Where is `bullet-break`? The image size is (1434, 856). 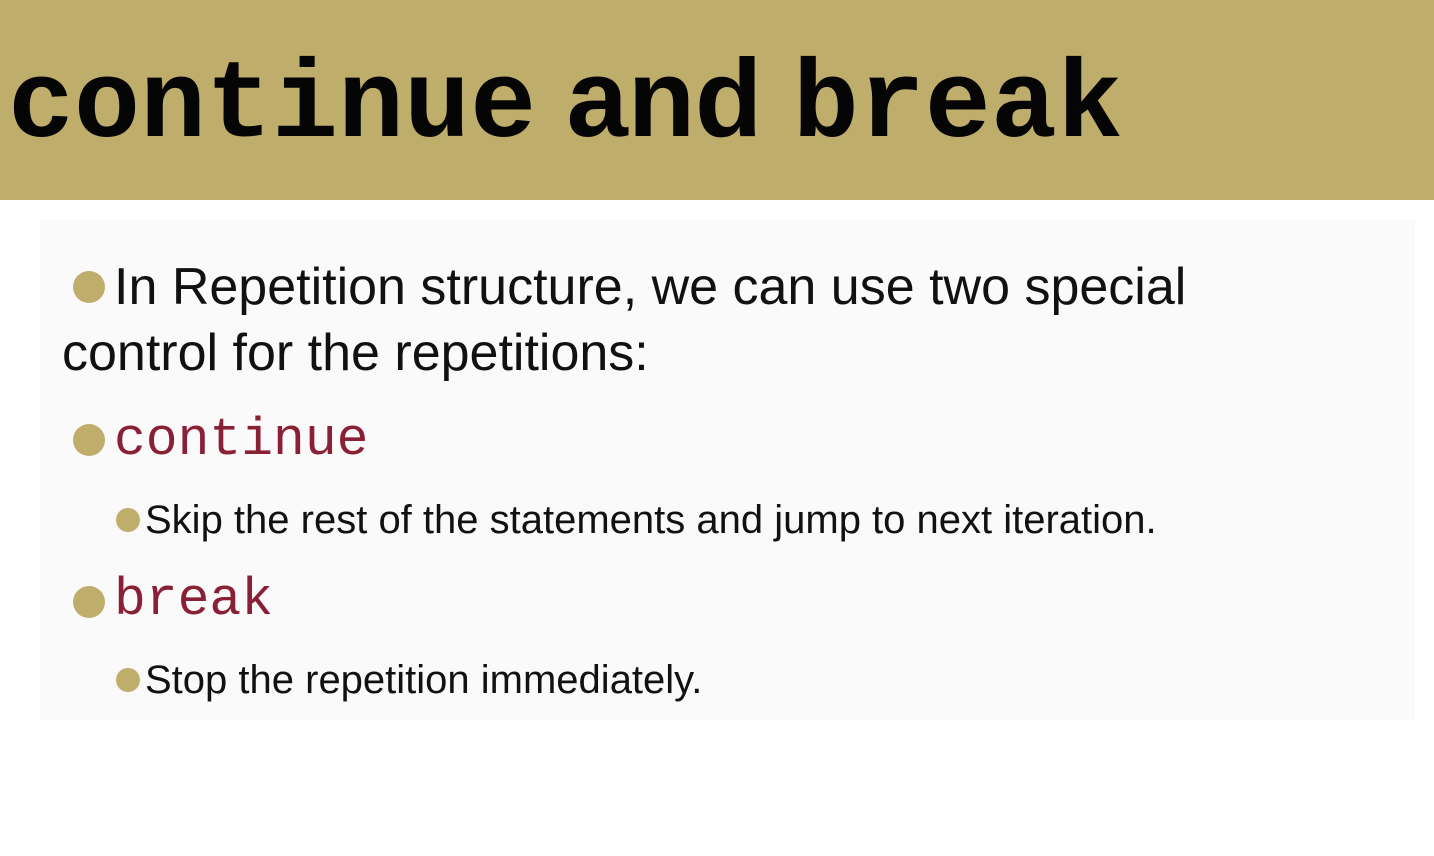
bullet-break is located at coordinates (89, 602).